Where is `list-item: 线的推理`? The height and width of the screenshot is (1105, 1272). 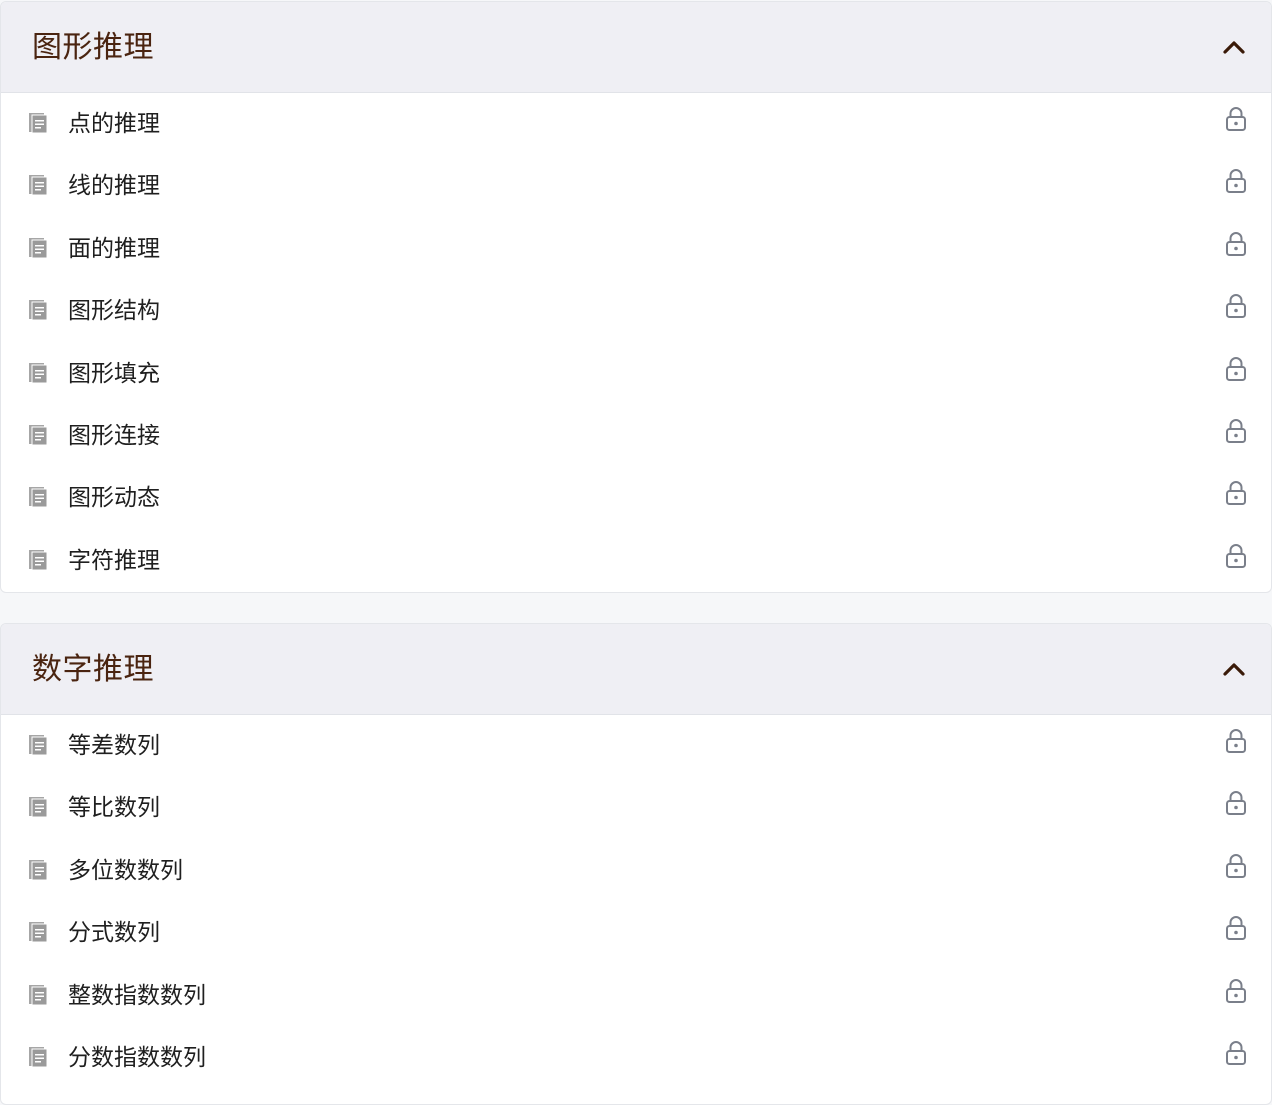 list-item: 线的推理 is located at coordinates (636, 186).